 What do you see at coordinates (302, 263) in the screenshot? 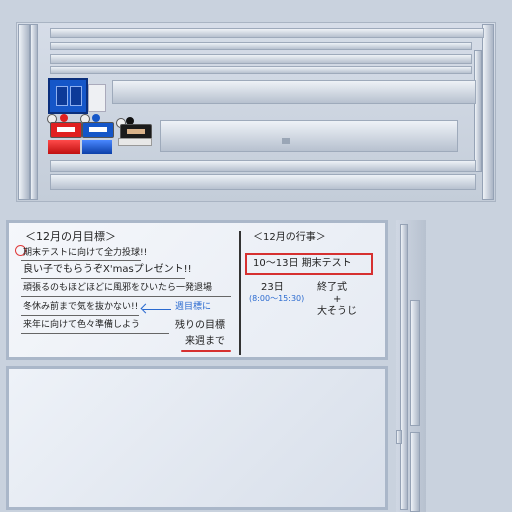
I see `event-1: 10〜13日 期末テスト` at bounding box center [302, 263].